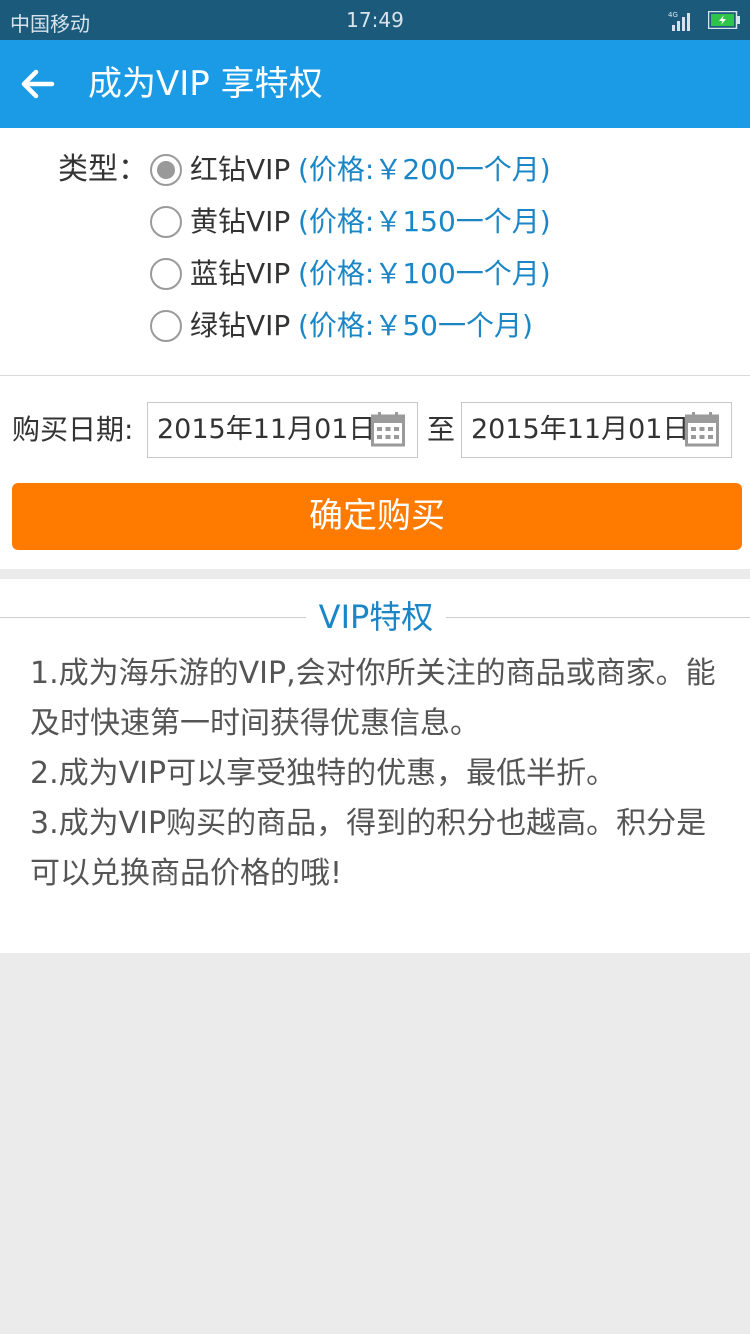 Image resolution: width=750 pixels, height=1334 pixels. What do you see at coordinates (103, 169) in the screenshot?
I see `type-label: 类型：` at bounding box center [103, 169].